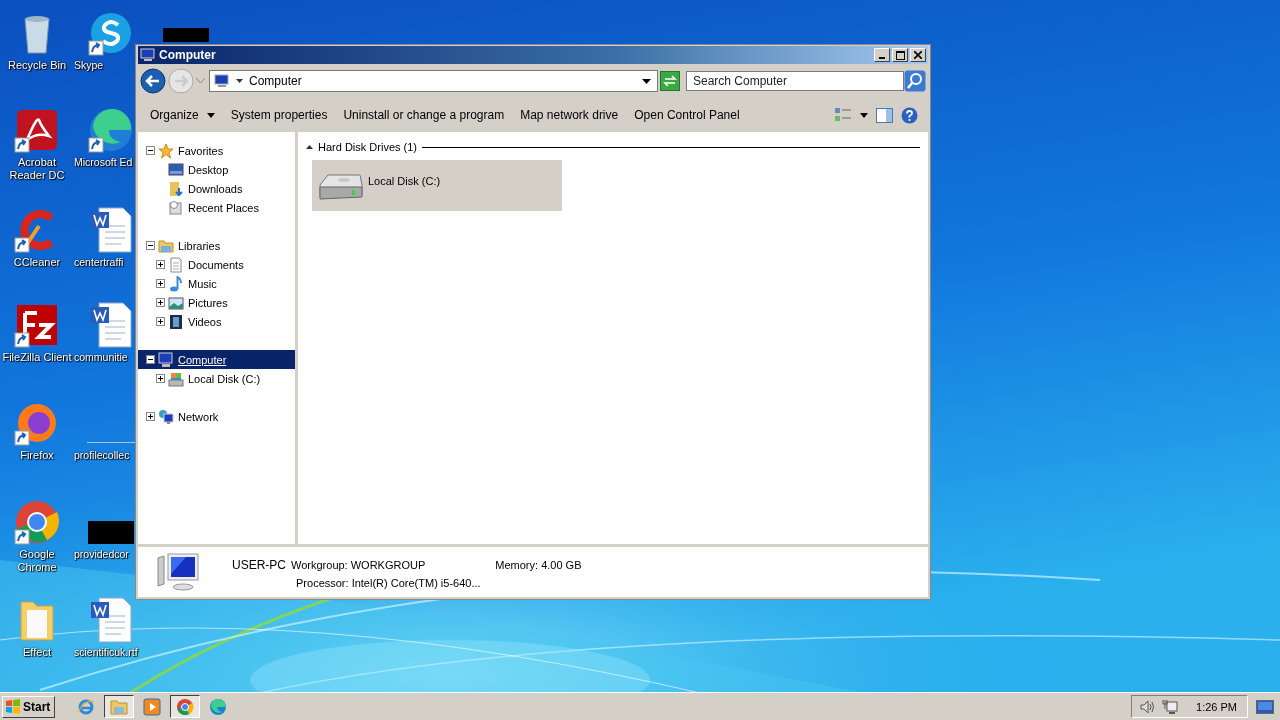  What do you see at coordinates (1148, 706) in the screenshot?
I see `speaker-icon` at bounding box center [1148, 706].